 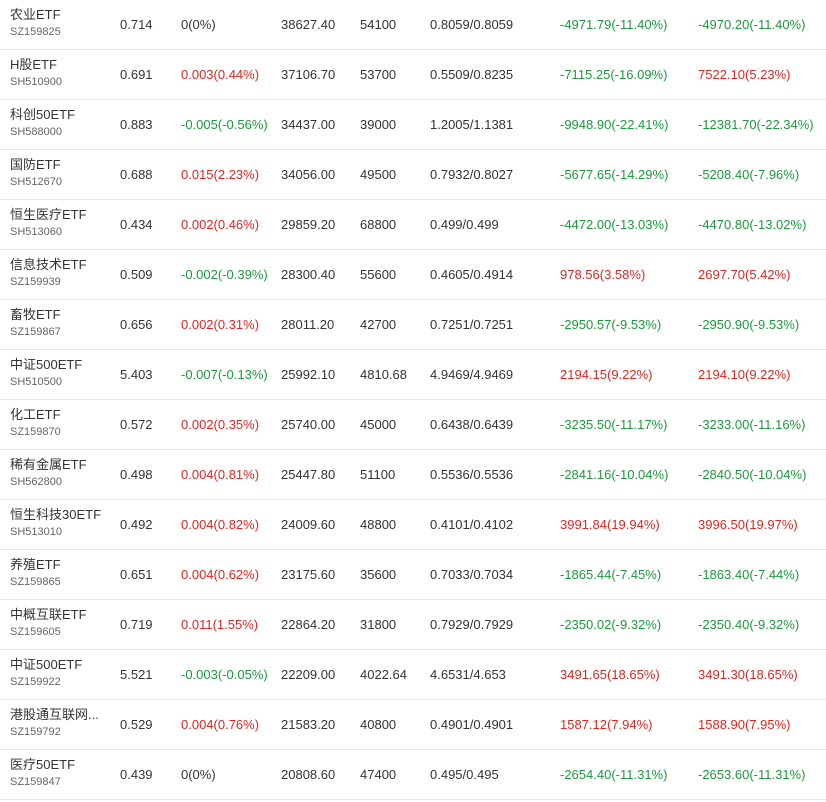 I want to click on fund-name-cell: 中概互联ETF SZ159605, so click(x=60, y=623).